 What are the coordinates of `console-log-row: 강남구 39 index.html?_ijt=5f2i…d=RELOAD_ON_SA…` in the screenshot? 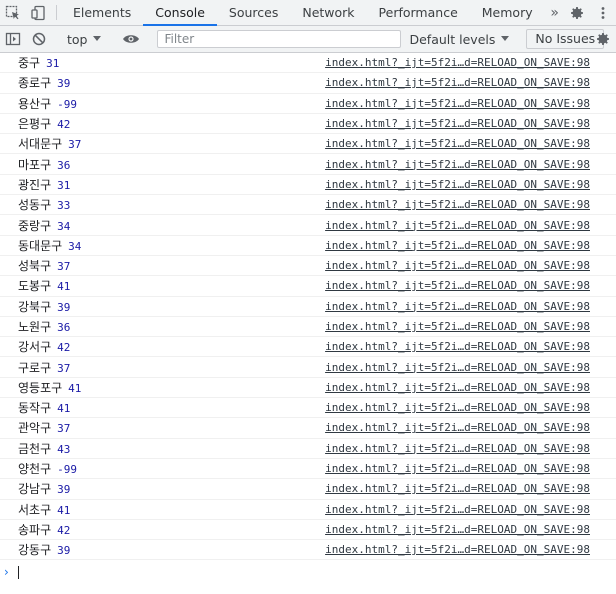 It's located at (308, 489).